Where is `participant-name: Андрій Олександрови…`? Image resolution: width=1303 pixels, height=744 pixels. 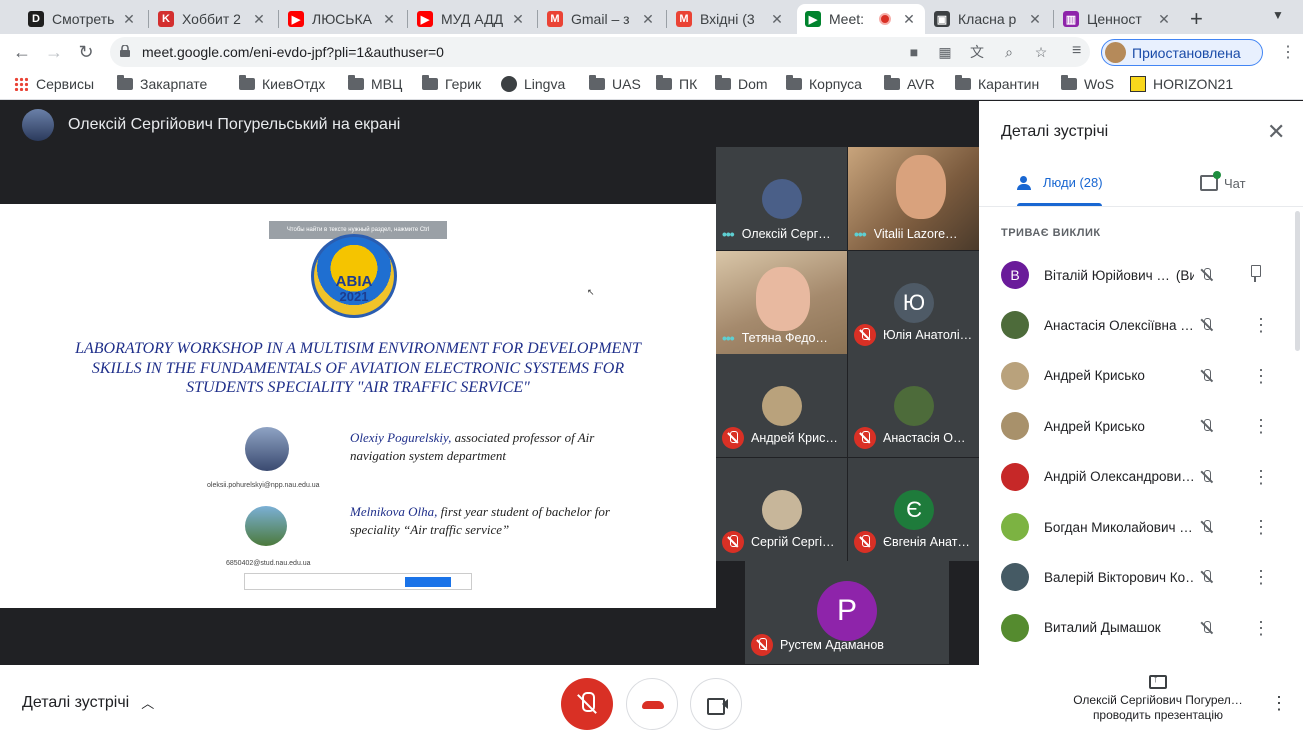 participant-name: Андрій Олександрови… is located at coordinates (1119, 476).